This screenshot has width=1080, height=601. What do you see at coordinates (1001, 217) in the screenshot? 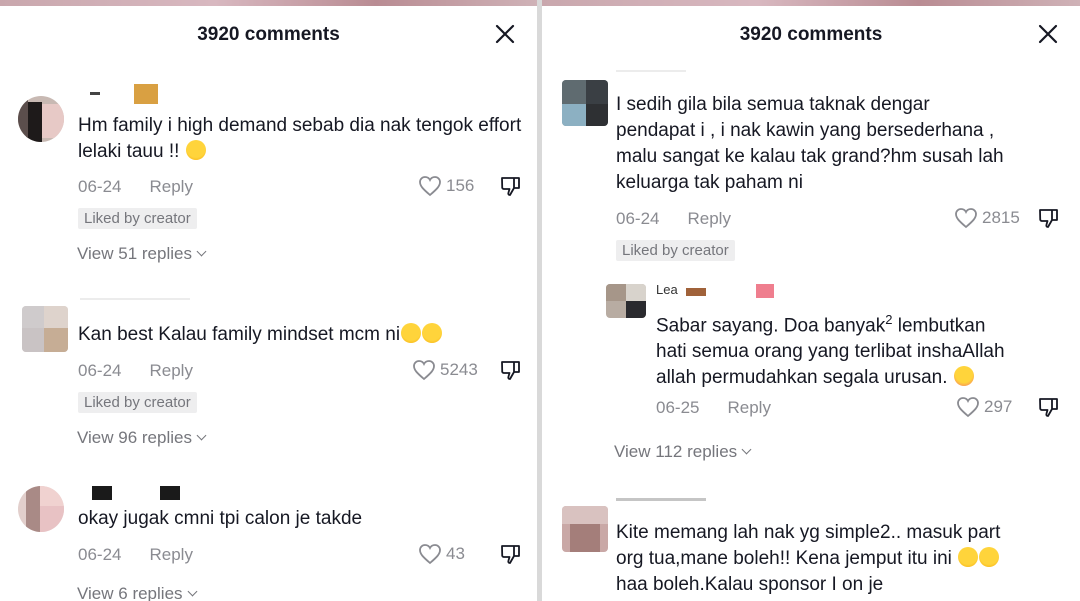
I see `like-count: 2815` at bounding box center [1001, 217].